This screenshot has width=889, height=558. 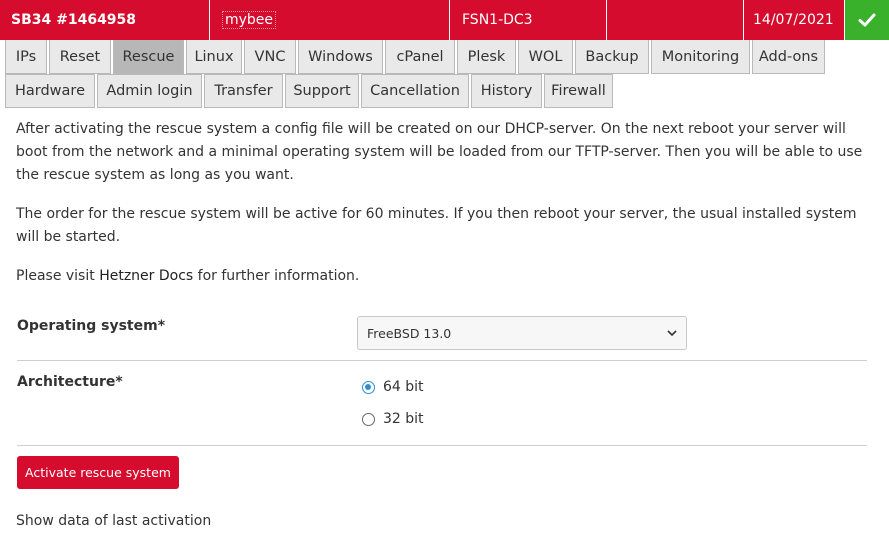 What do you see at coordinates (276, 276) in the screenshot?
I see `docs-hint-suffix: for further information.` at bounding box center [276, 276].